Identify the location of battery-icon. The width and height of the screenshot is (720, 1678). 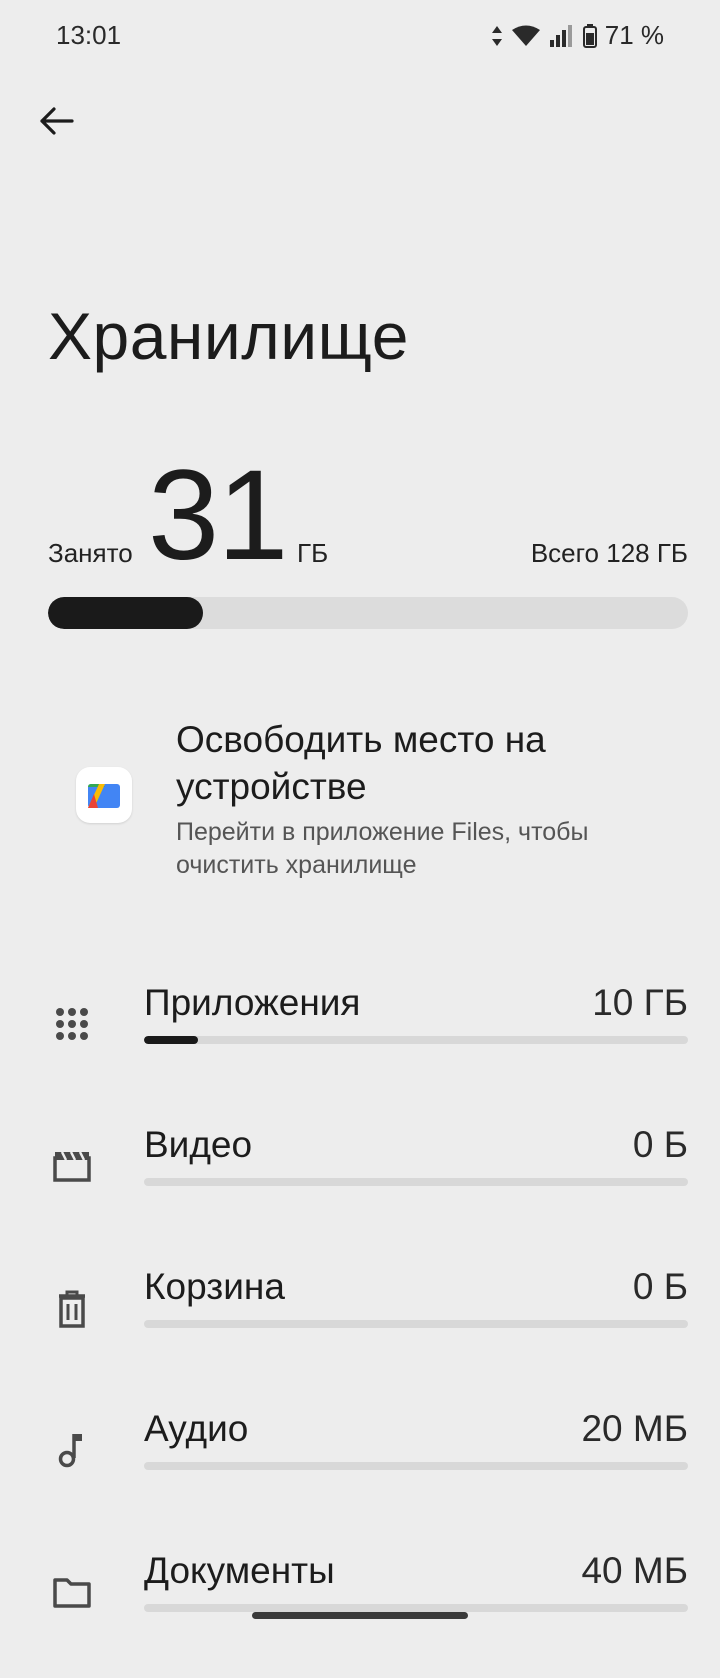
(589, 35).